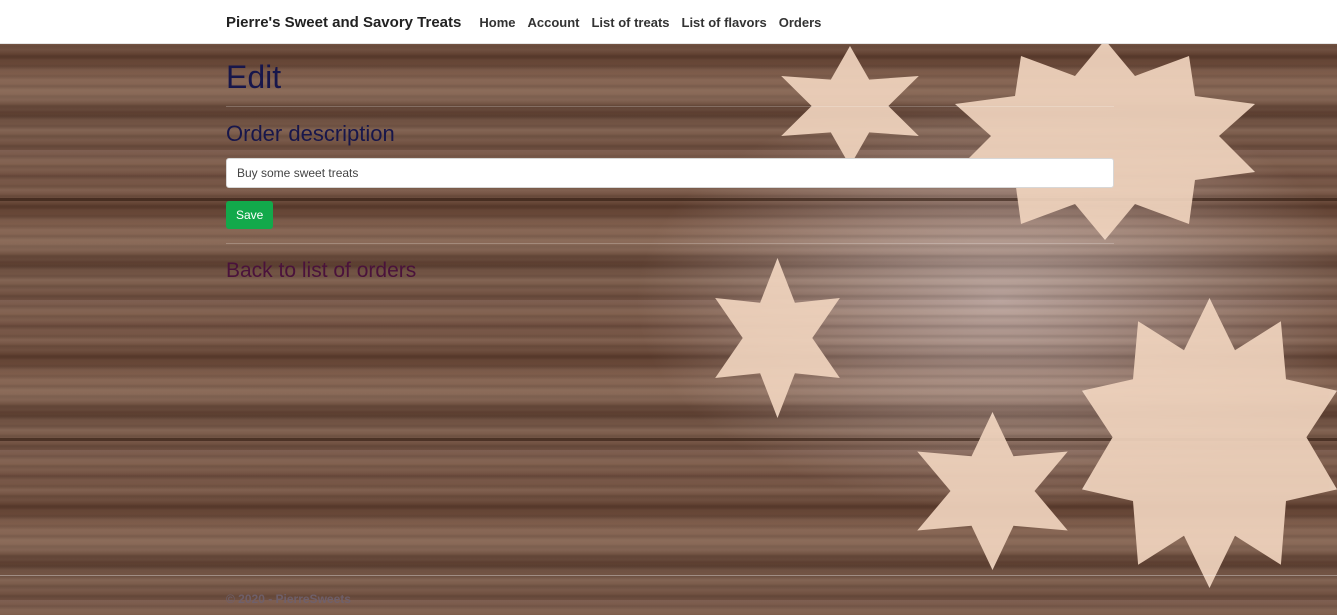 The image size is (1337, 615). What do you see at coordinates (288, 599) in the screenshot?
I see `footer-copyright: © 2020 - PierreSweets` at bounding box center [288, 599].